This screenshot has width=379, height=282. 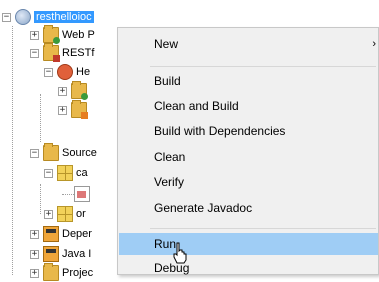 I want to click on tree-row-service: − He, so click(x=67, y=72).